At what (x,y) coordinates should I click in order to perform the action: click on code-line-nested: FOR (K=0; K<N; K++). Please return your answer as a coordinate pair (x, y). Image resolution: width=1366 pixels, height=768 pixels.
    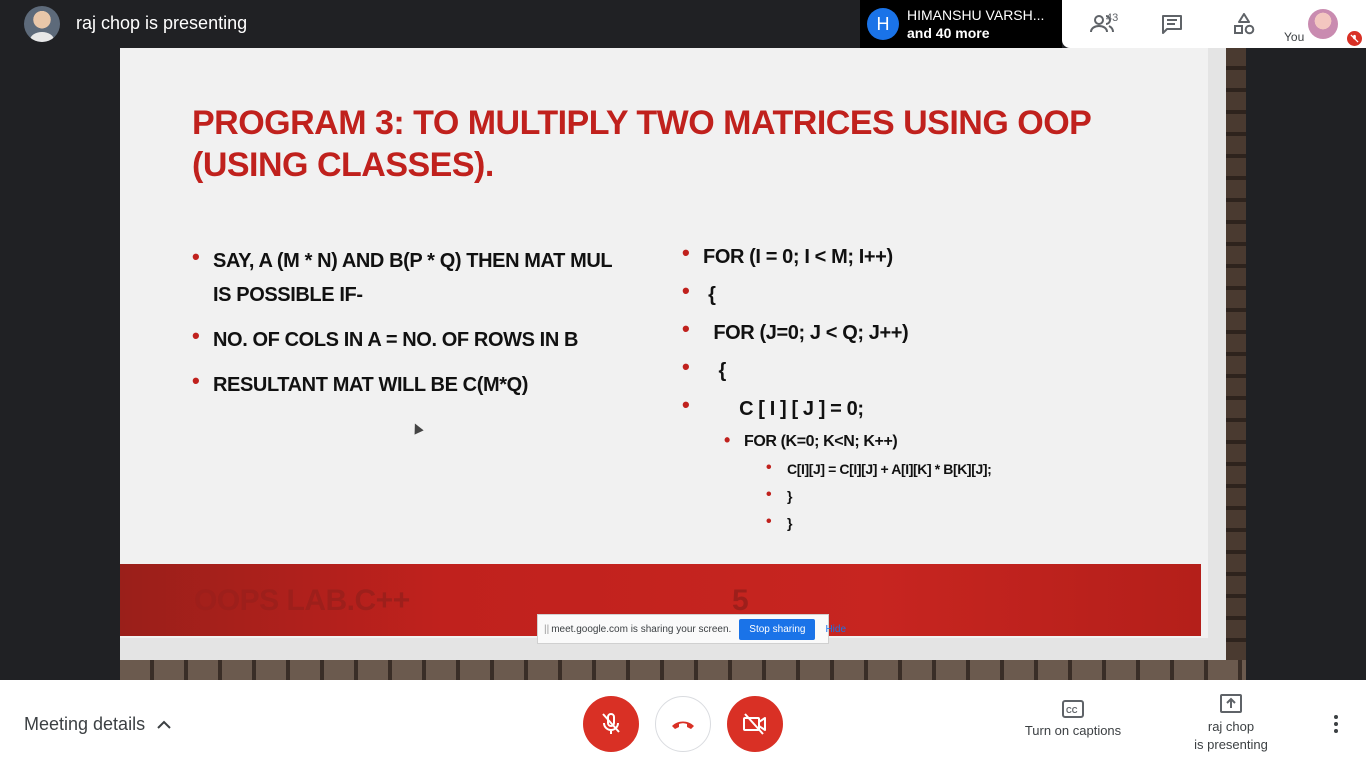
    Looking at the image, I should click on (922, 441).